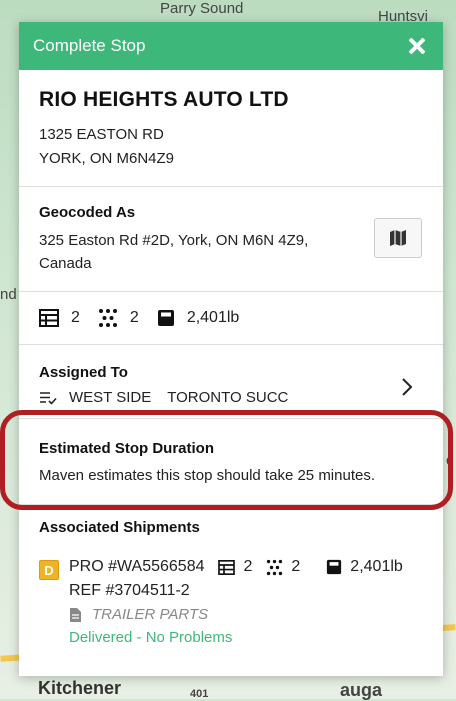 Image resolution: width=456 pixels, height=701 pixels. I want to click on view-map-button, so click(398, 238).